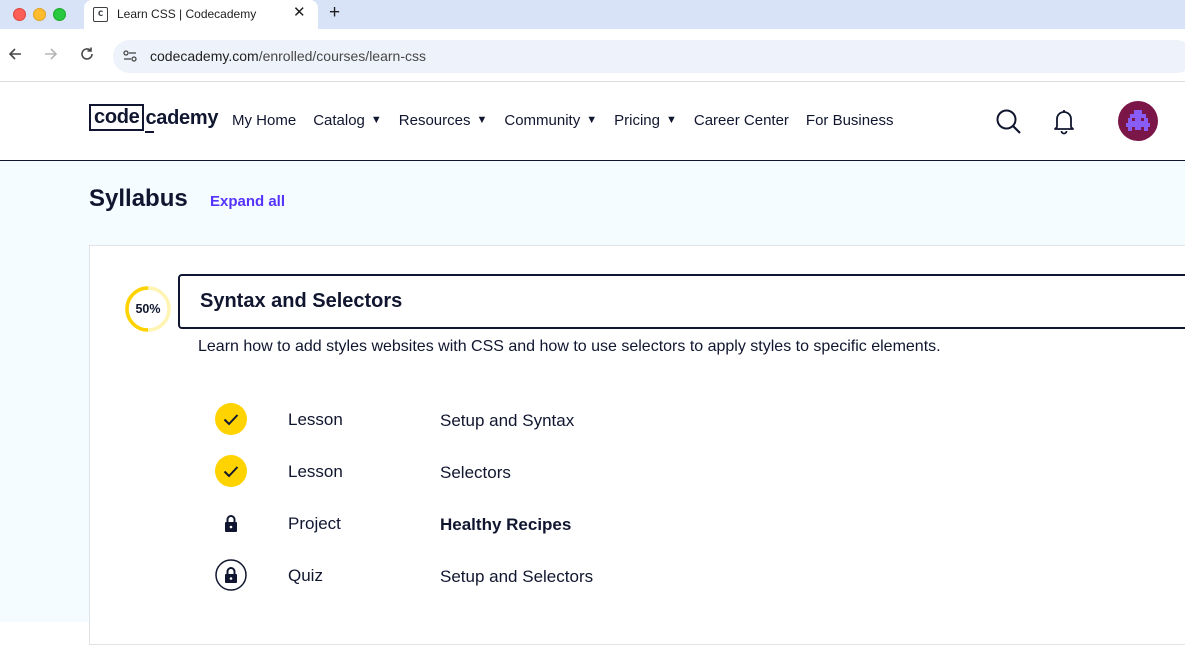 This screenshot has width=1185, height=645. I want to click on user-avatar, so click(1138, 121).